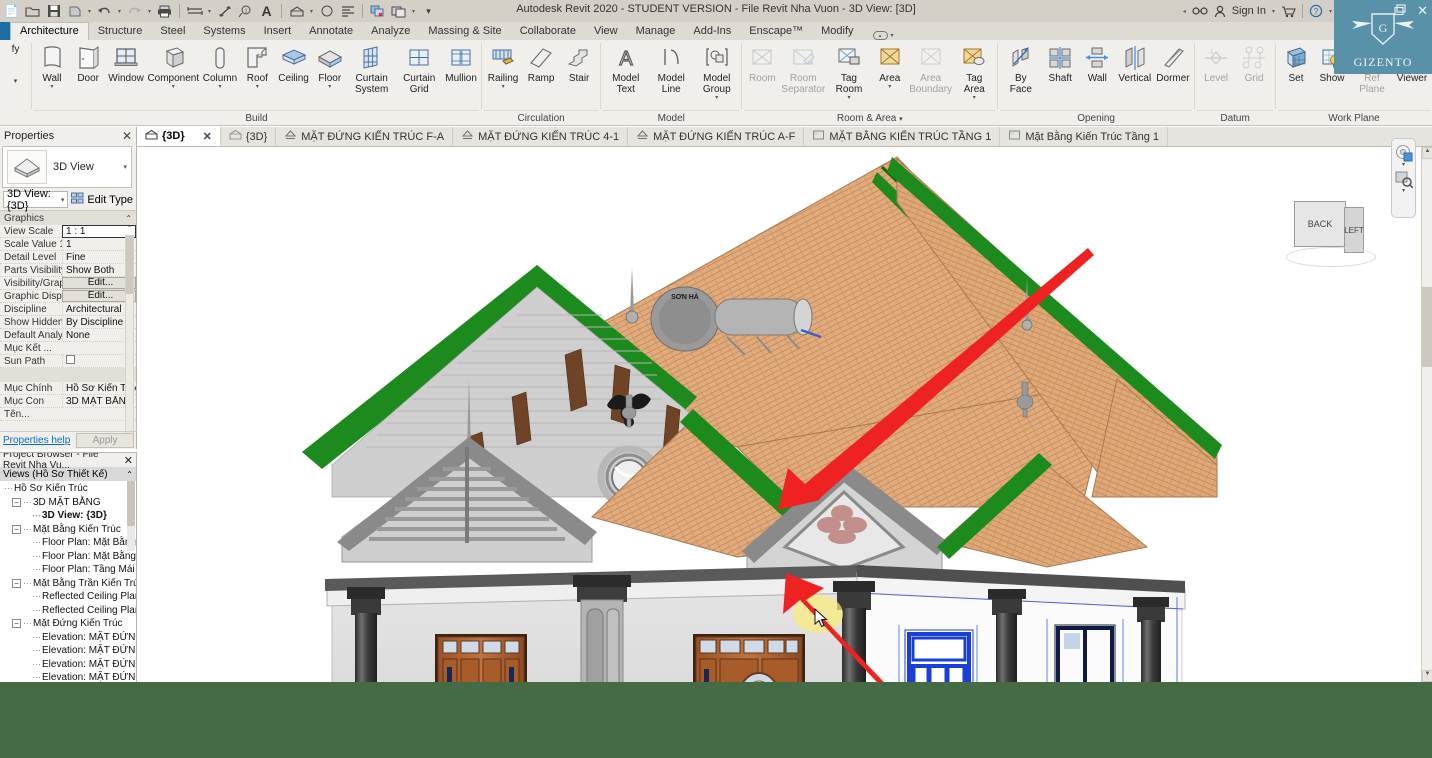  I want to click on tree-node-floor-plan-1: ⋯ Floor Plan: Mặt Bằng, so click(68, 543).